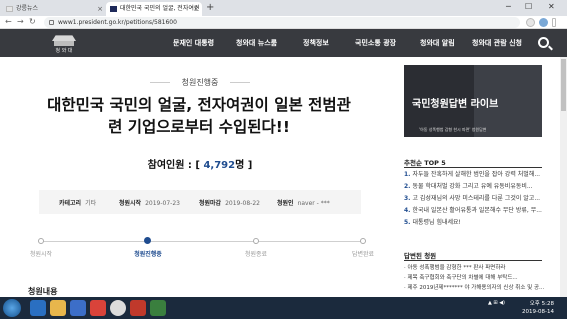 This screenshot has width=567, height=319. What do you see at coordinates (508, 6) in the screenshot?
I see `minimize-button: ─` at bounding box center [508, 6].